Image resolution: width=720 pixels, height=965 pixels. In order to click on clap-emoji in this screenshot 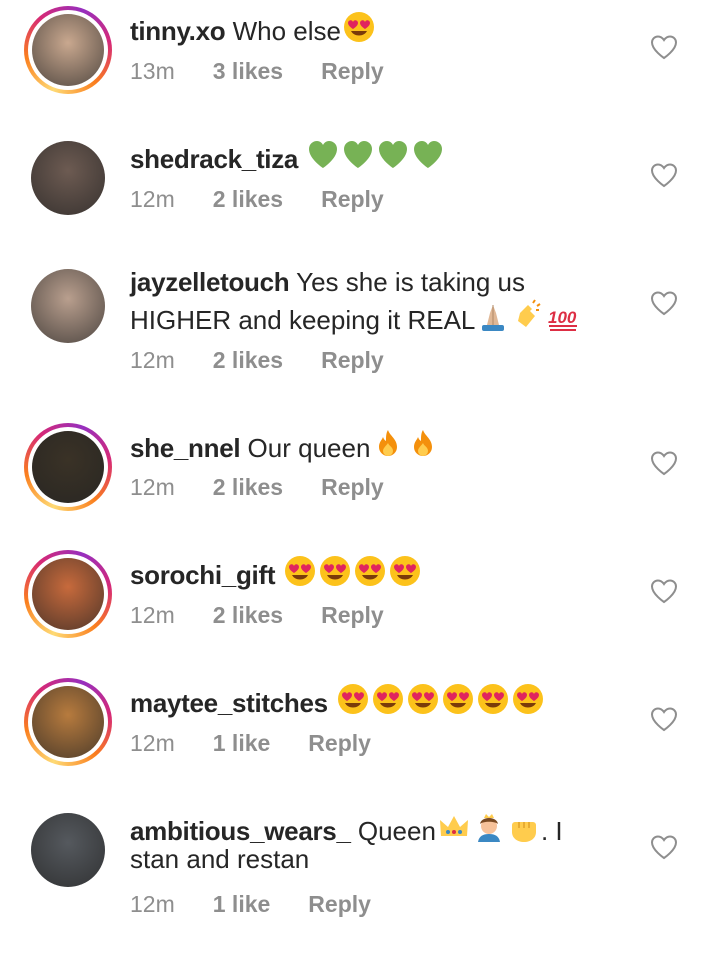, I will do `click(529, 313)`.